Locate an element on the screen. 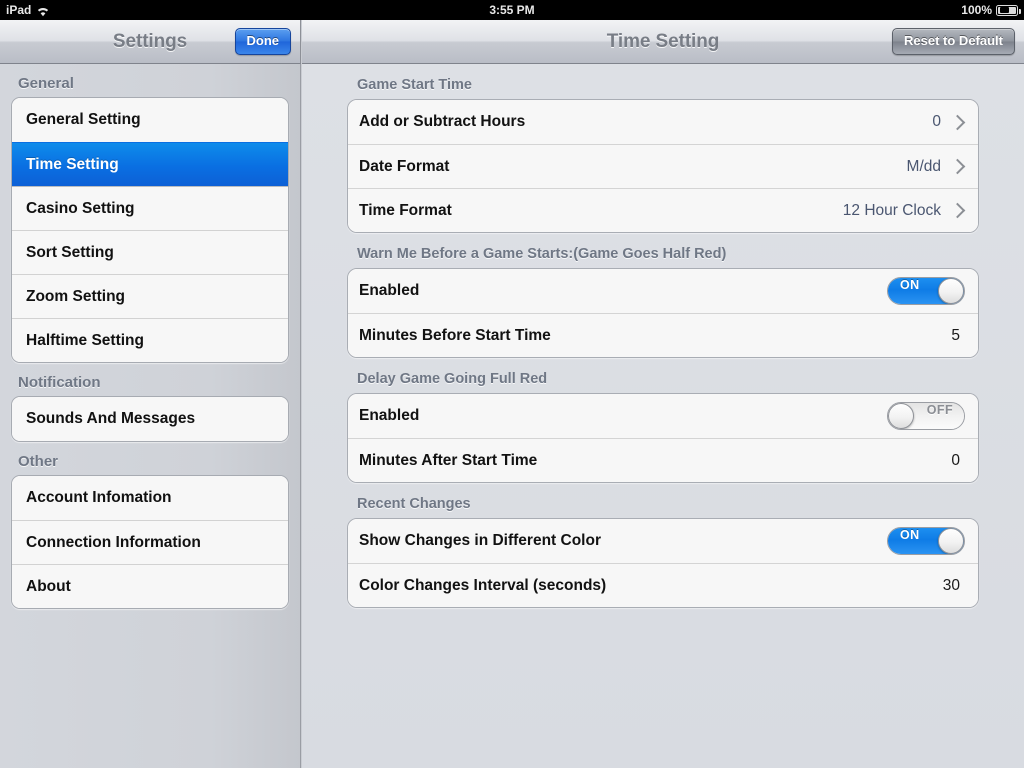 This screenshot has height=768, width=1024. settings-row-label: Add or Subtract Hours is located at coordinates (442, 121).